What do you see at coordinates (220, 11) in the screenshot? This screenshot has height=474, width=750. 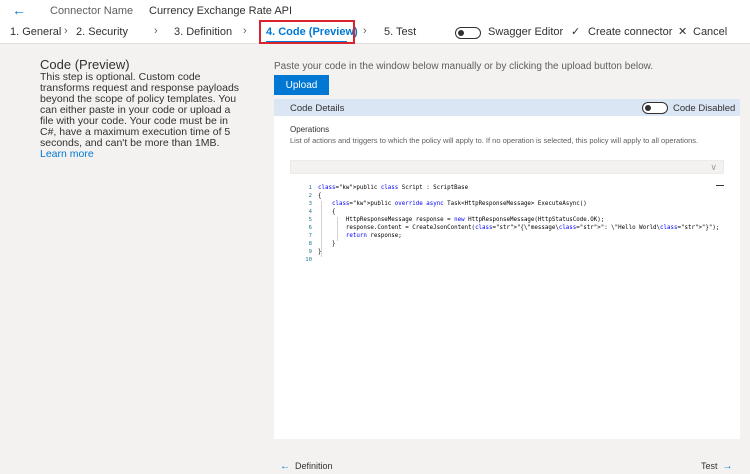 I see `connector-name-input: Currency Exchange Rate API` at bounding box center [220, 11].